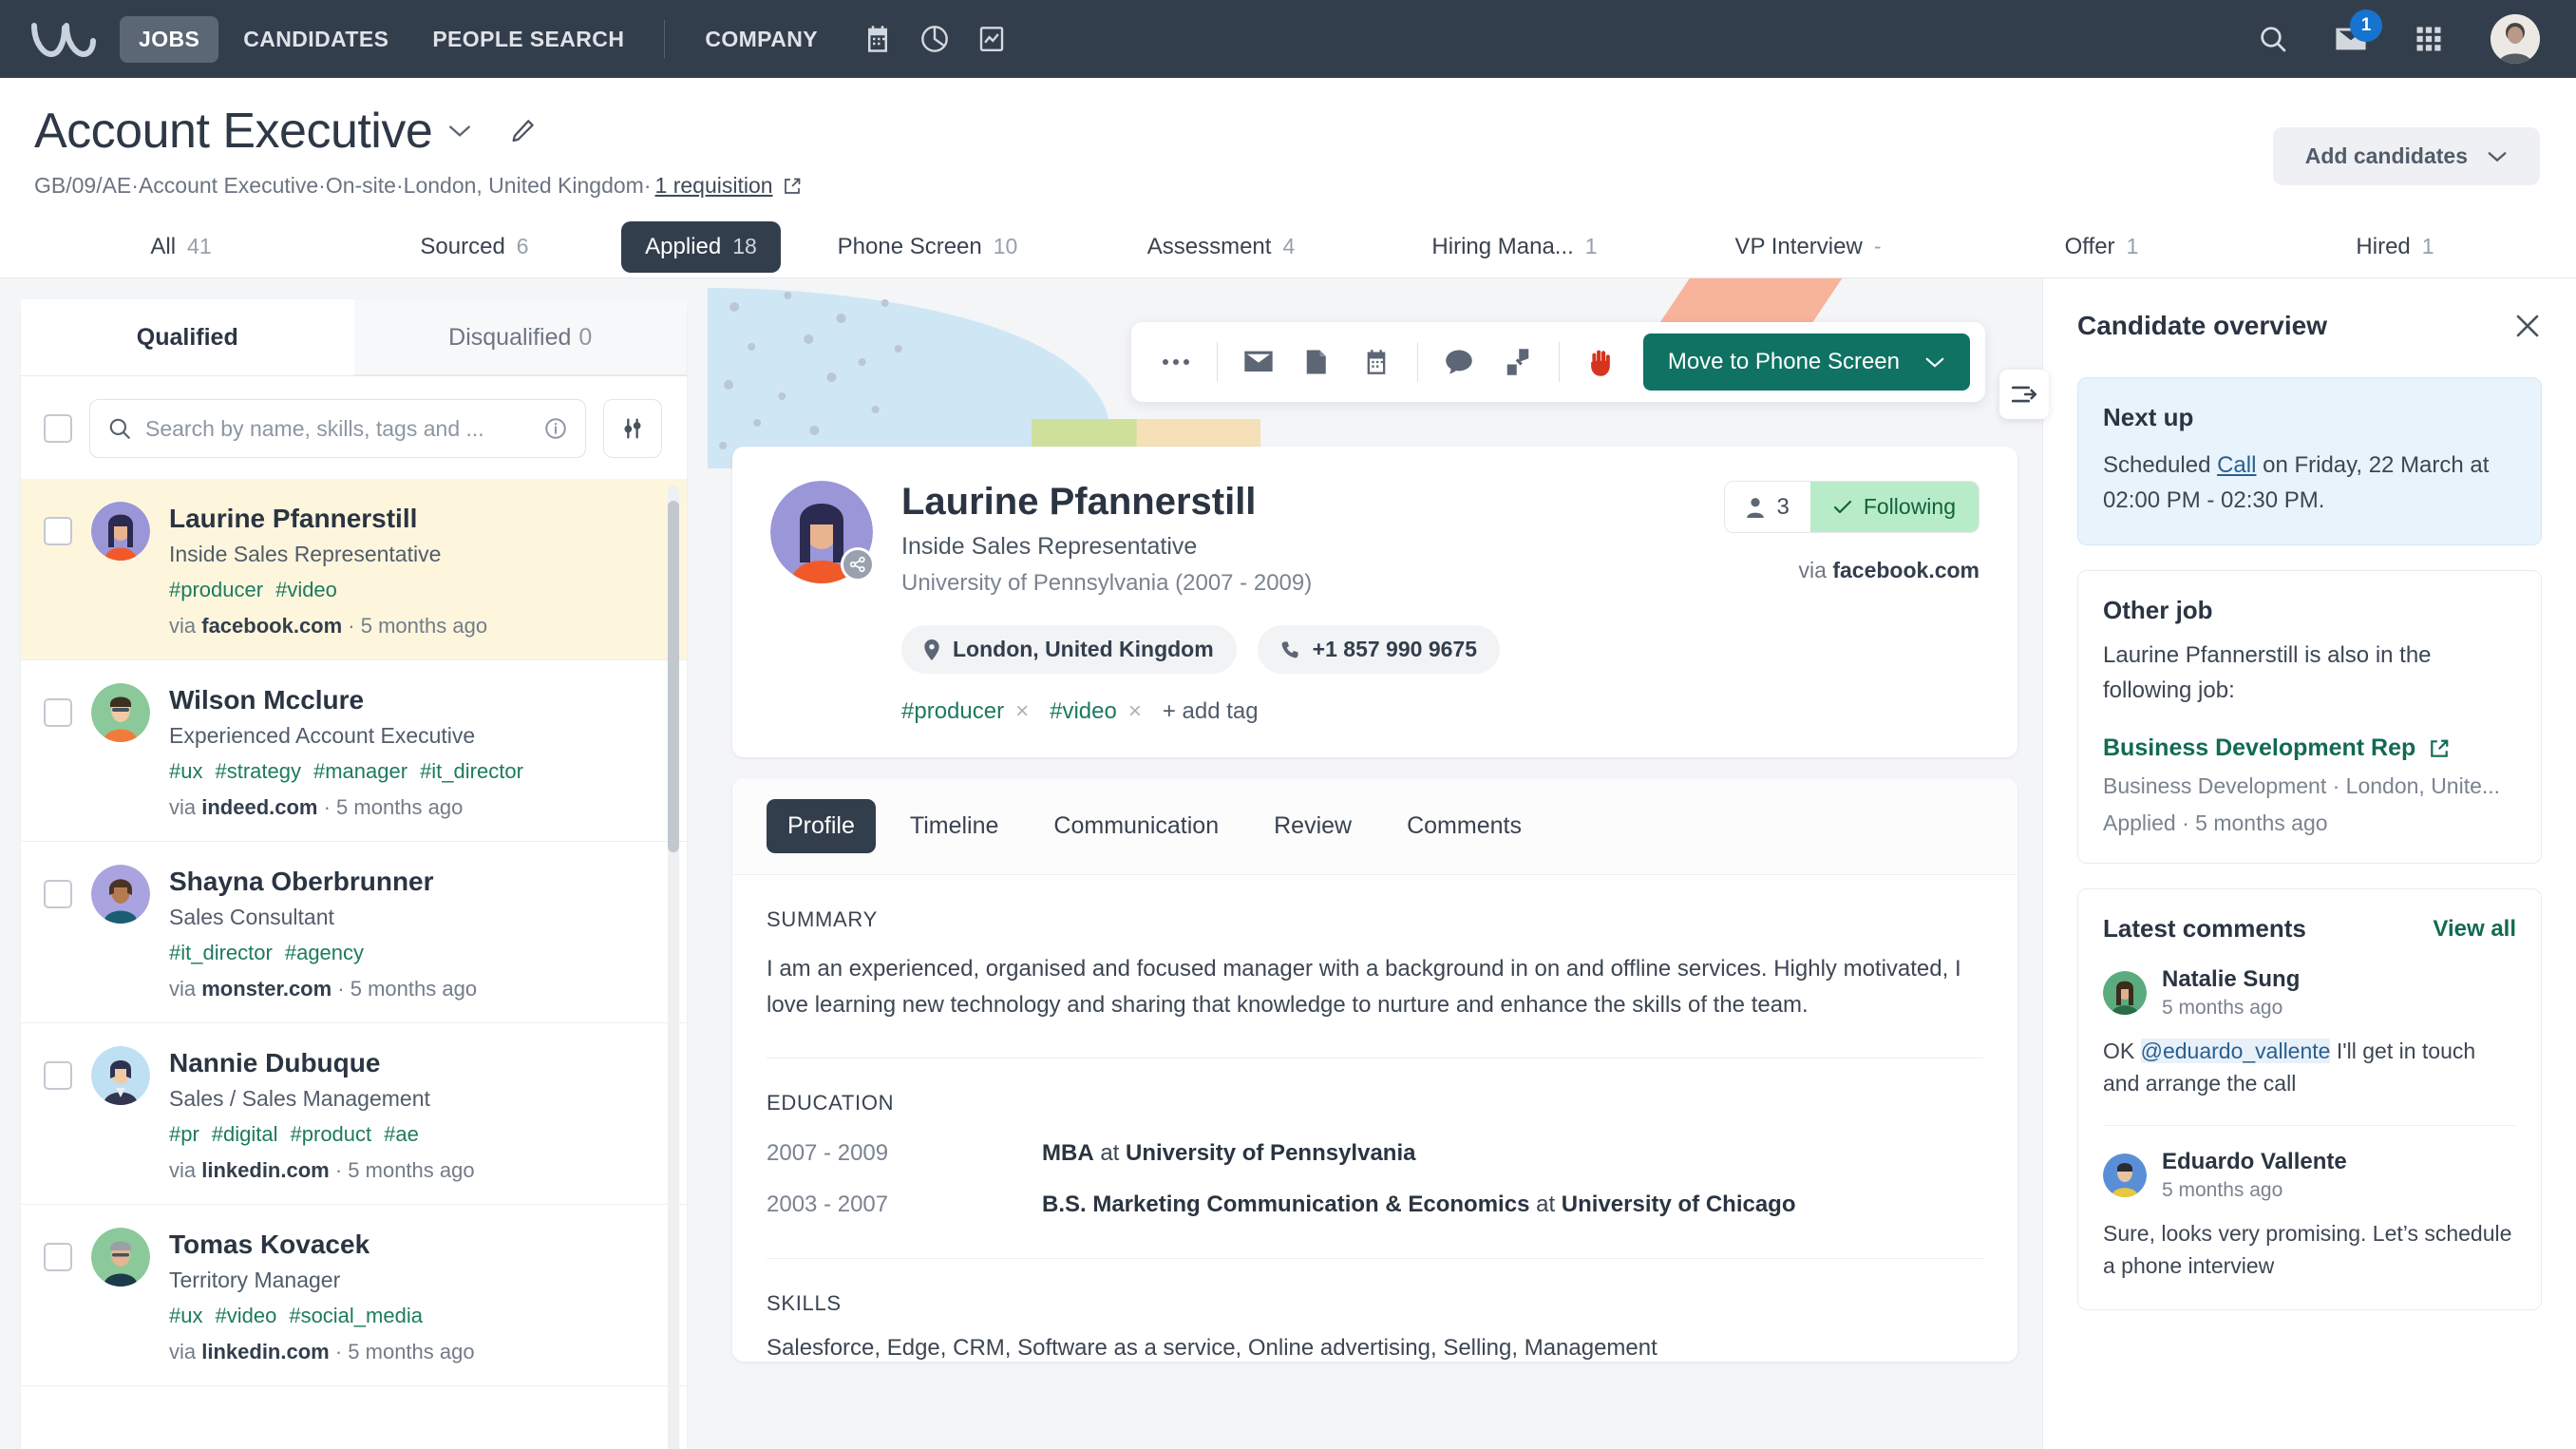 Image resolution: width=2576 pixels, height=1449 pixels. Describe the element at coordinates (1175, 362) in the screenshot. I see `more-dots-icon` at that location.